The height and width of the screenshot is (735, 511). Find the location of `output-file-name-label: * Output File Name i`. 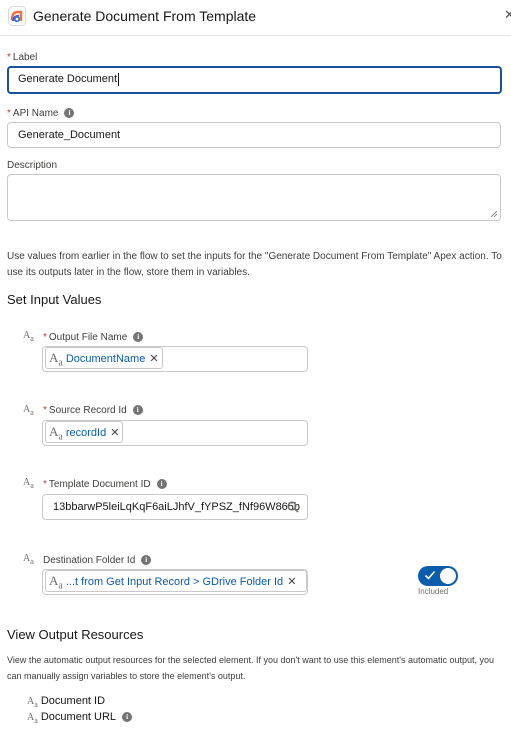

output-file-name-label: * Output File Name i is located at coordinates (93, 337).